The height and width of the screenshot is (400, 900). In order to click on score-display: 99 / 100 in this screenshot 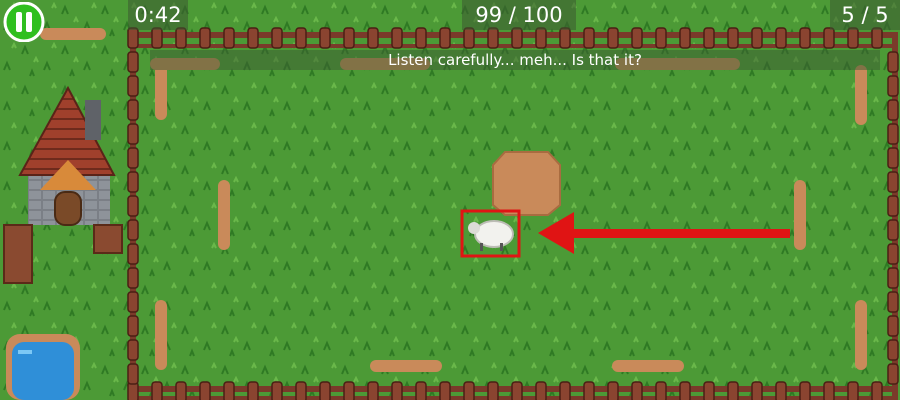, I will do `click(519, 15)`.